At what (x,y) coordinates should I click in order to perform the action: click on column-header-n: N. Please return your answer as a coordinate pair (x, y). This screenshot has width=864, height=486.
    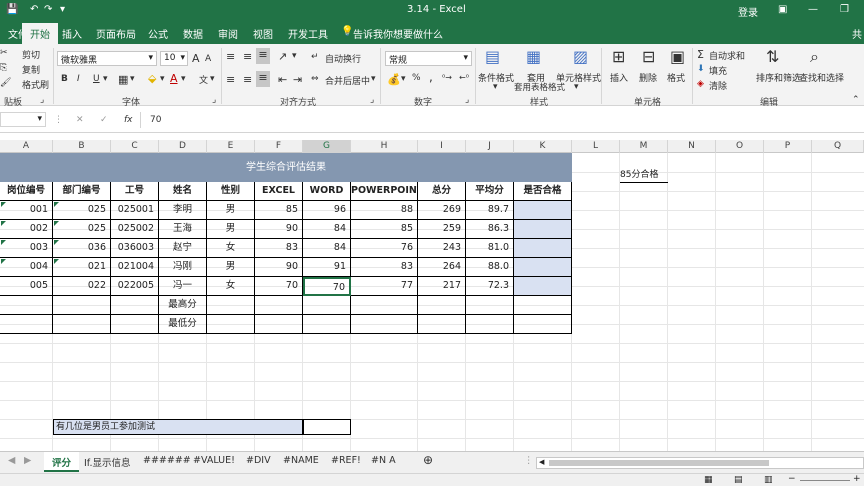
    Looking at the image, I should click on (692, 146).